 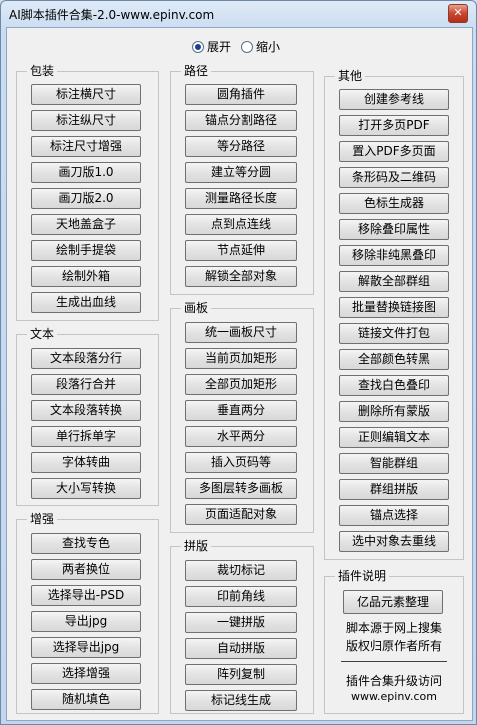 I want to click on button-packaging-0: 标注横尺寸, so click(x=86, y=94).